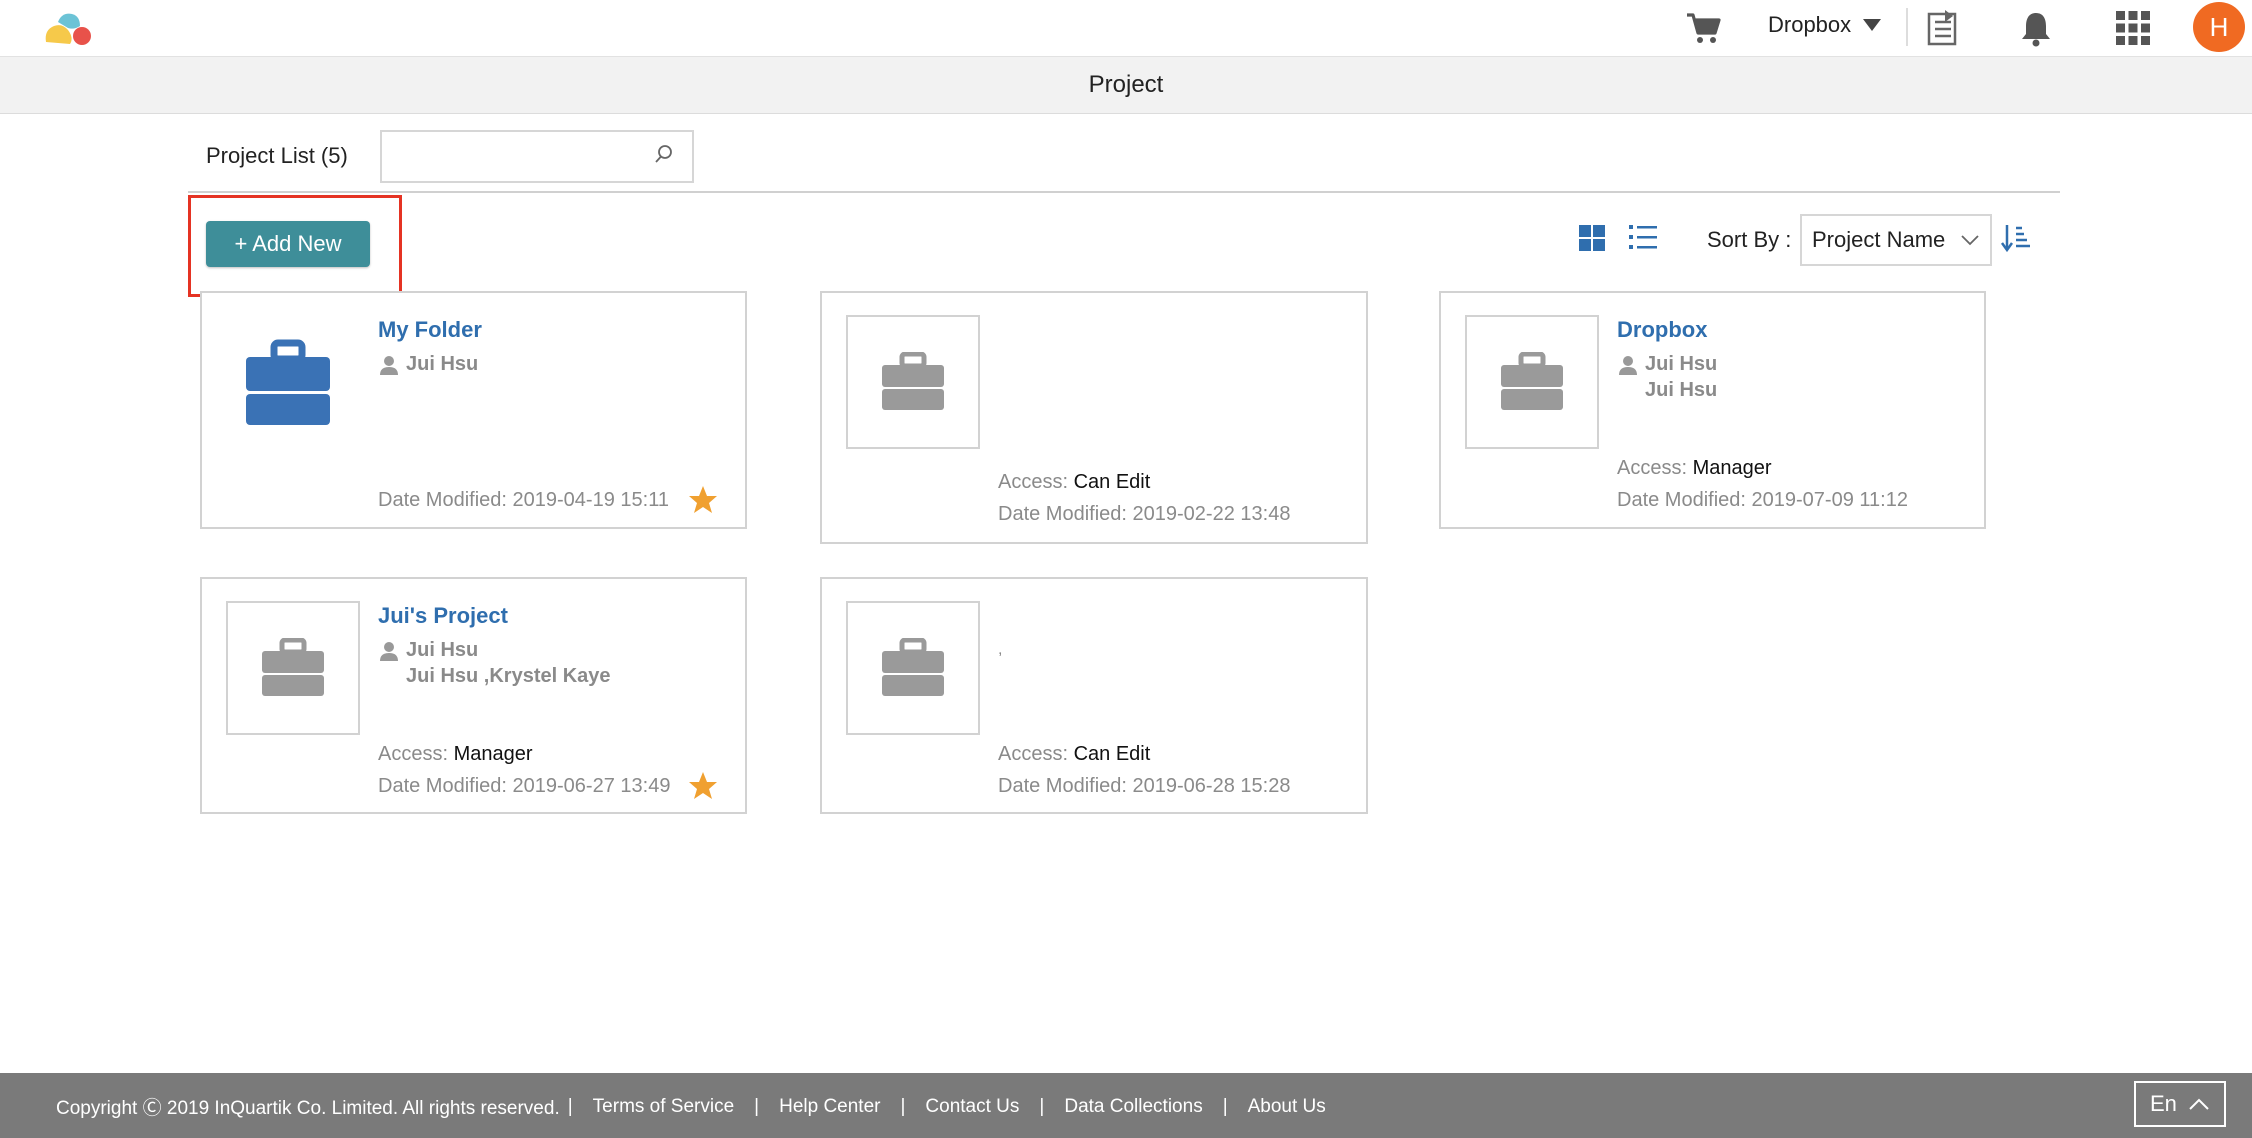 Image resolution: width=2252 pixels, height=1138 pixels. I want to click on bell-icon, so click(2036, 28).